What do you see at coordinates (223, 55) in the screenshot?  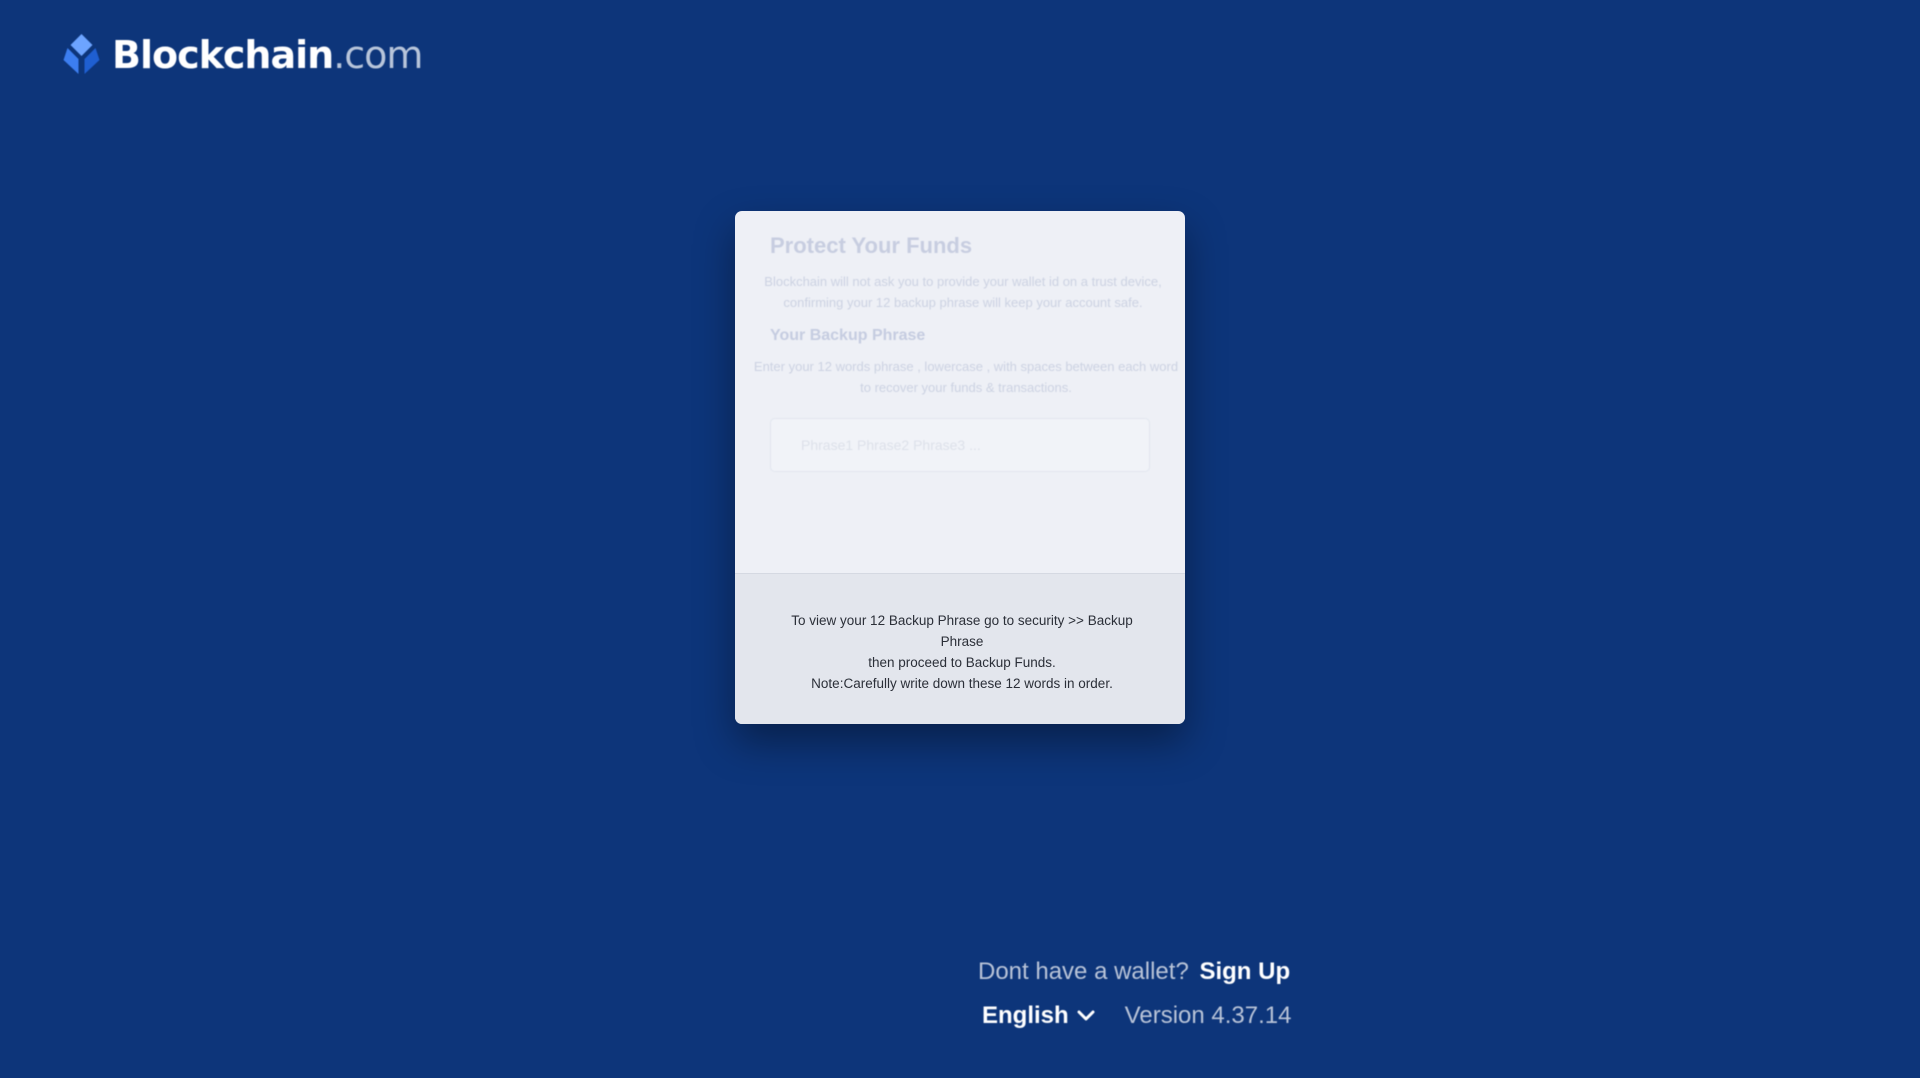 I see `brand-name-text: Blockchain` at bounding box center [223, 55].